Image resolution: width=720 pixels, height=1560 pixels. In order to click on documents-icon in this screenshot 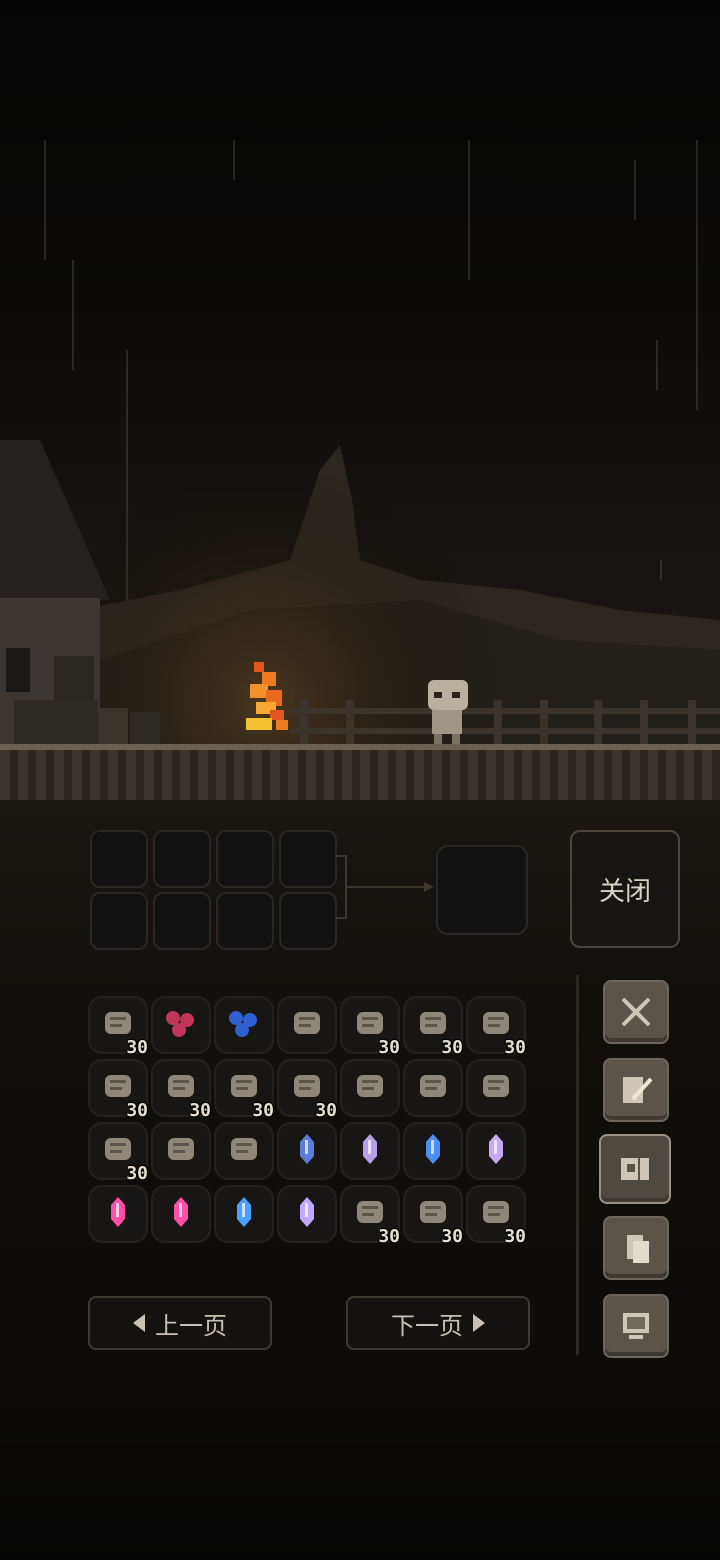, I will do `click(638, 1249)`.